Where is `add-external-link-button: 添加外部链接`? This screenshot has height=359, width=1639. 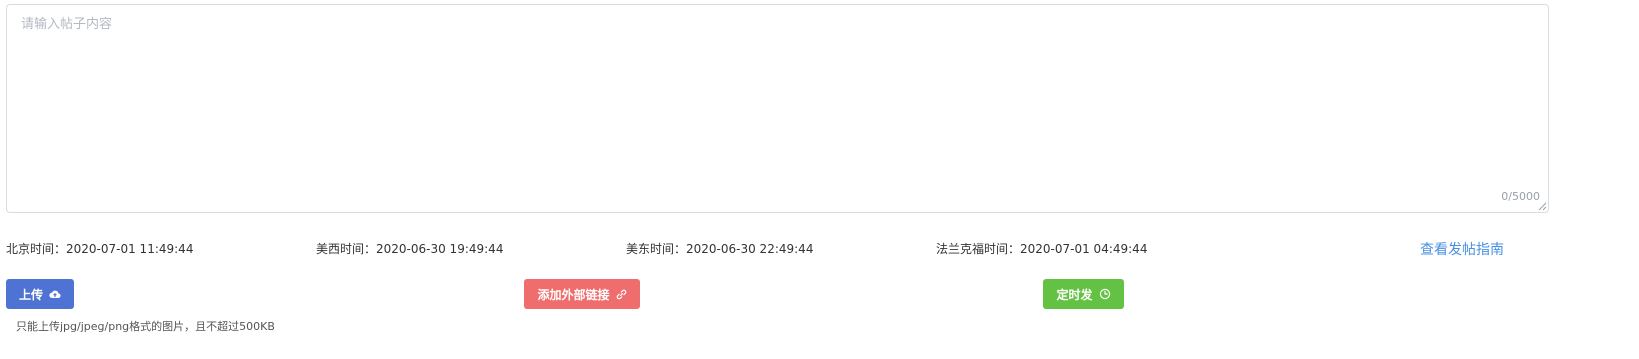 add-external-link-button: 添加外部链接 is located at coordinates (582, 294).